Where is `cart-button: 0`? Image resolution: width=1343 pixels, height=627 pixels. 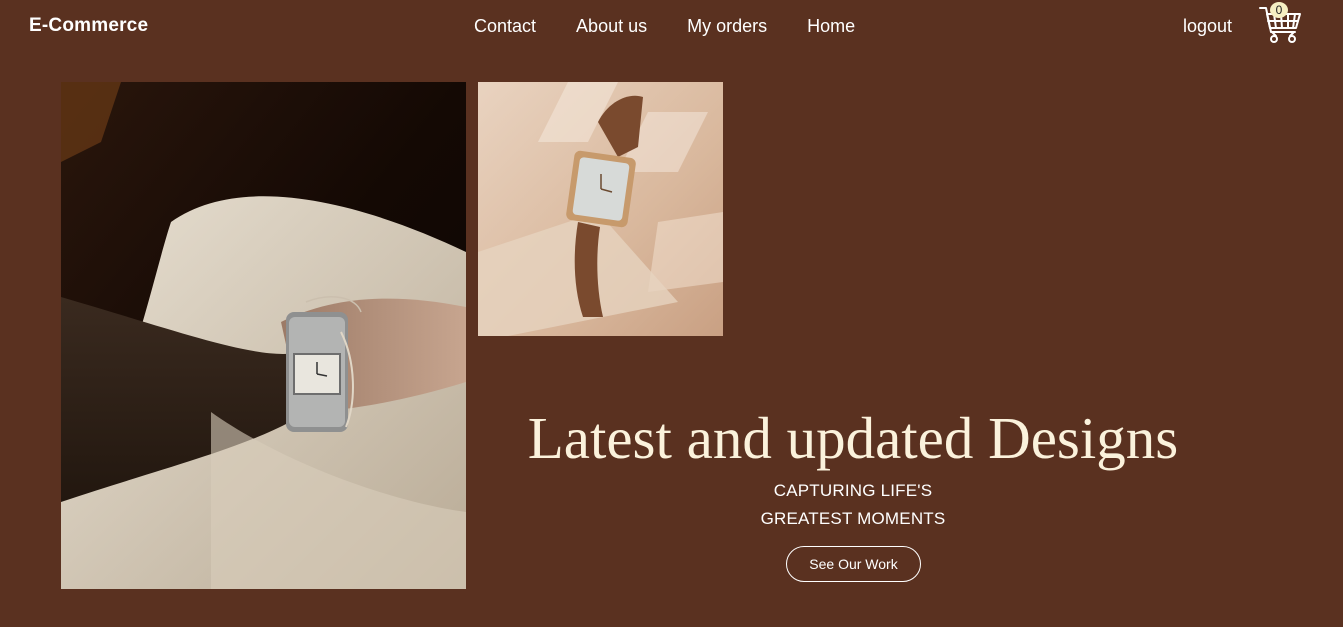
cart-button: 0 is located at coordinates (1281, 25).